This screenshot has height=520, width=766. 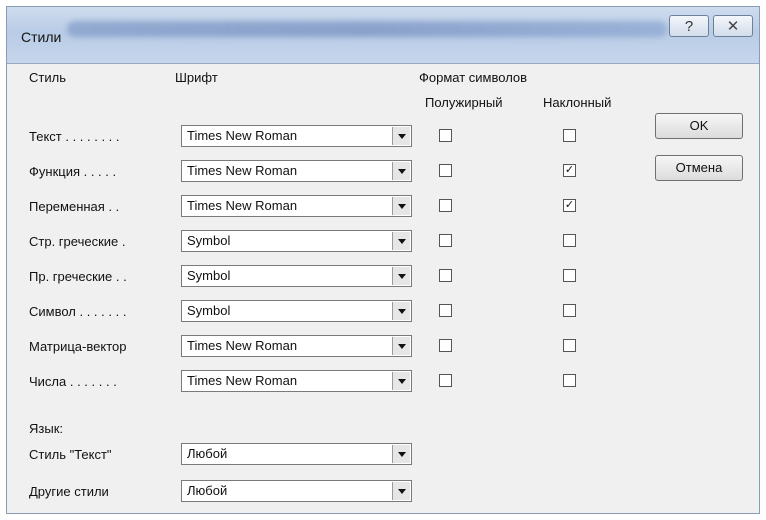 What do you see at coordinates (445, 135) in the screenshot?
I see `bold-checkbox-text` at bounding box center [445, 135].